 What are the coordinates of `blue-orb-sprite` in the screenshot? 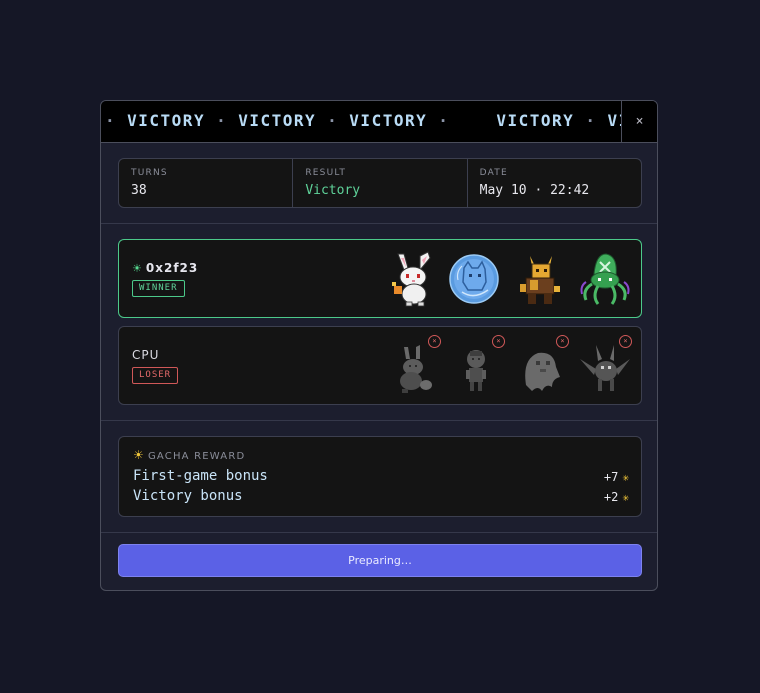 It's located at (474, 279).